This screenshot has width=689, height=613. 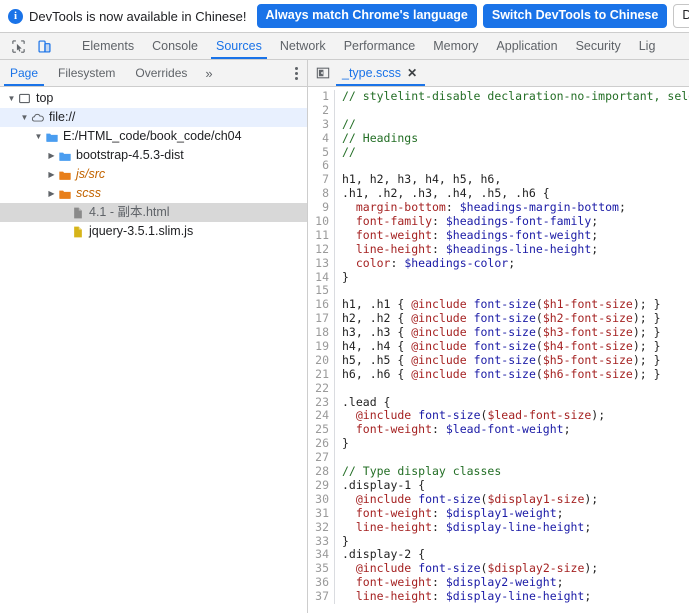 What do you see at coordinates (153, 174) in the screenshot?
I see `tree-row-js-src: ▶ js/src` at bounding box center [153, 174].